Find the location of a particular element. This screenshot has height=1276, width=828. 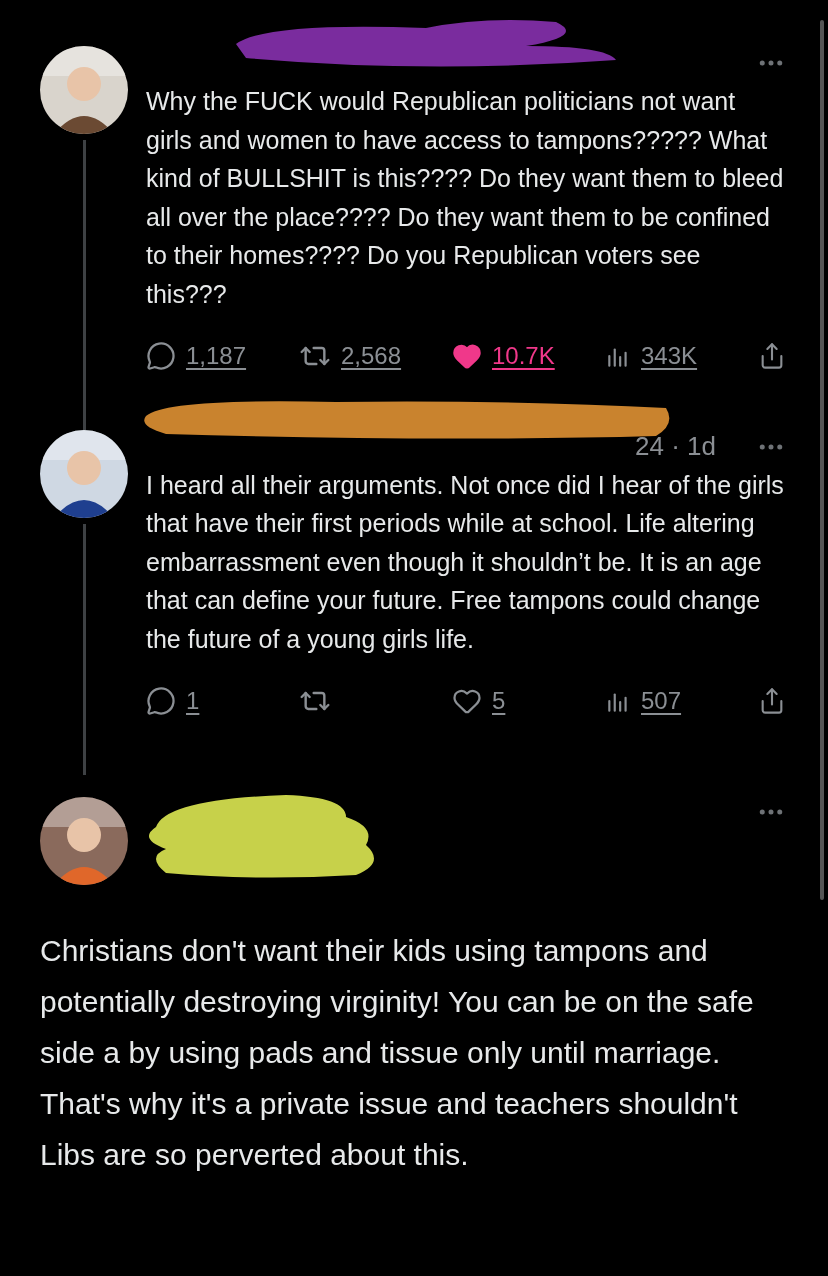

count: 10.7K is located at coordinates (523, 355).